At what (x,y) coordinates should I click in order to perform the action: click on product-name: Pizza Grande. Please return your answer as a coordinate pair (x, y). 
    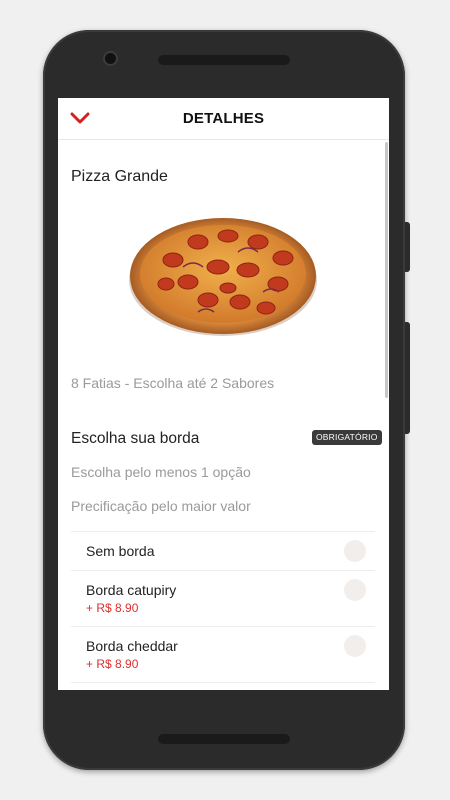
    Looking at the image, I should click on (119, 176).